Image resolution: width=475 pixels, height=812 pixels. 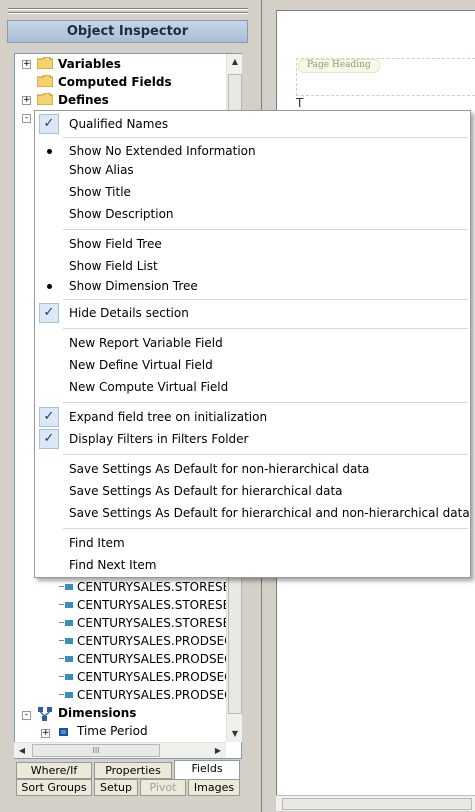 What do you see at coordinates (112, 731) in the screenshot?
I see `tree-item-time-period: Time Period` at bounding box center [112, 731].